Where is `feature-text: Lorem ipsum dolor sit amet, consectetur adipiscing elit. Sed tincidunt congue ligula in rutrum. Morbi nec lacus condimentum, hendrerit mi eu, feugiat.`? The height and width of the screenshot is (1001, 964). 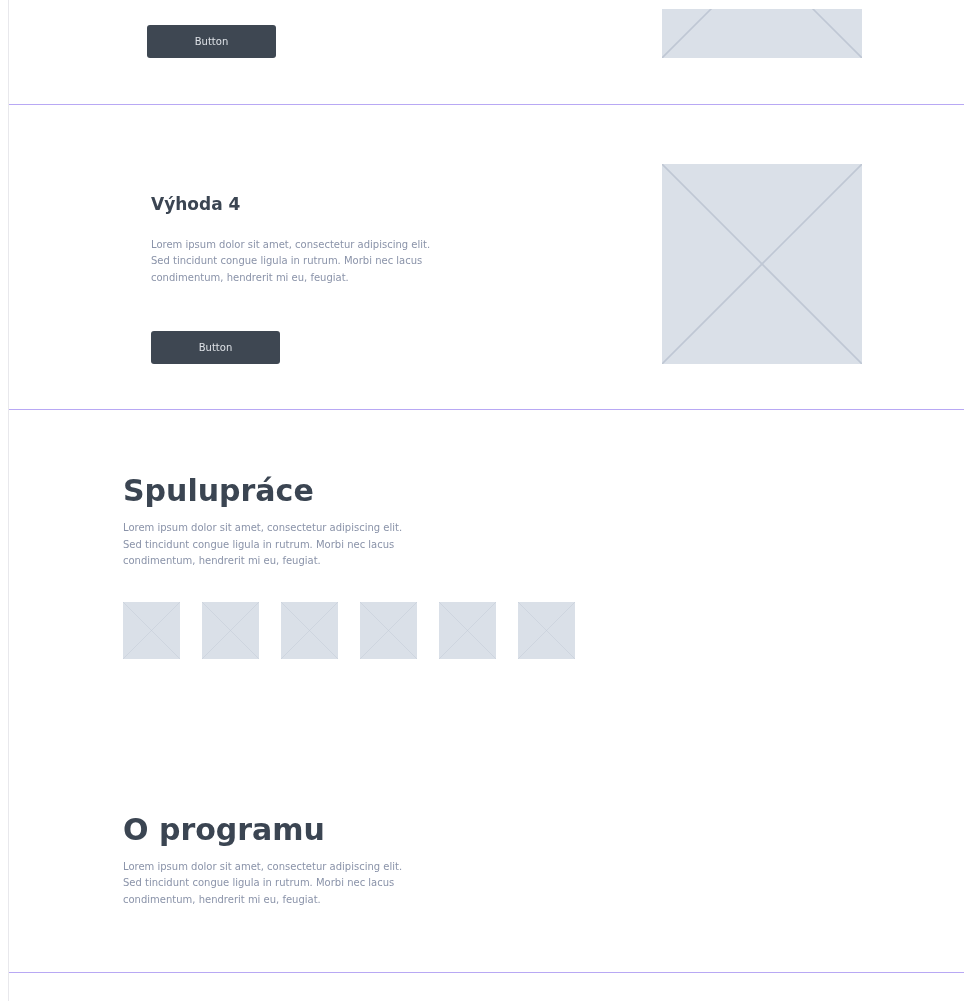
feature-text: Lorem ipsum dolor sit amet, consectetur adipiscing elit. Sed tincidunt congue ligula in rutrum. Morbi nec lacus condimentum, hendrerit mi eu, feugiat. is located at coordinates (291, 261).